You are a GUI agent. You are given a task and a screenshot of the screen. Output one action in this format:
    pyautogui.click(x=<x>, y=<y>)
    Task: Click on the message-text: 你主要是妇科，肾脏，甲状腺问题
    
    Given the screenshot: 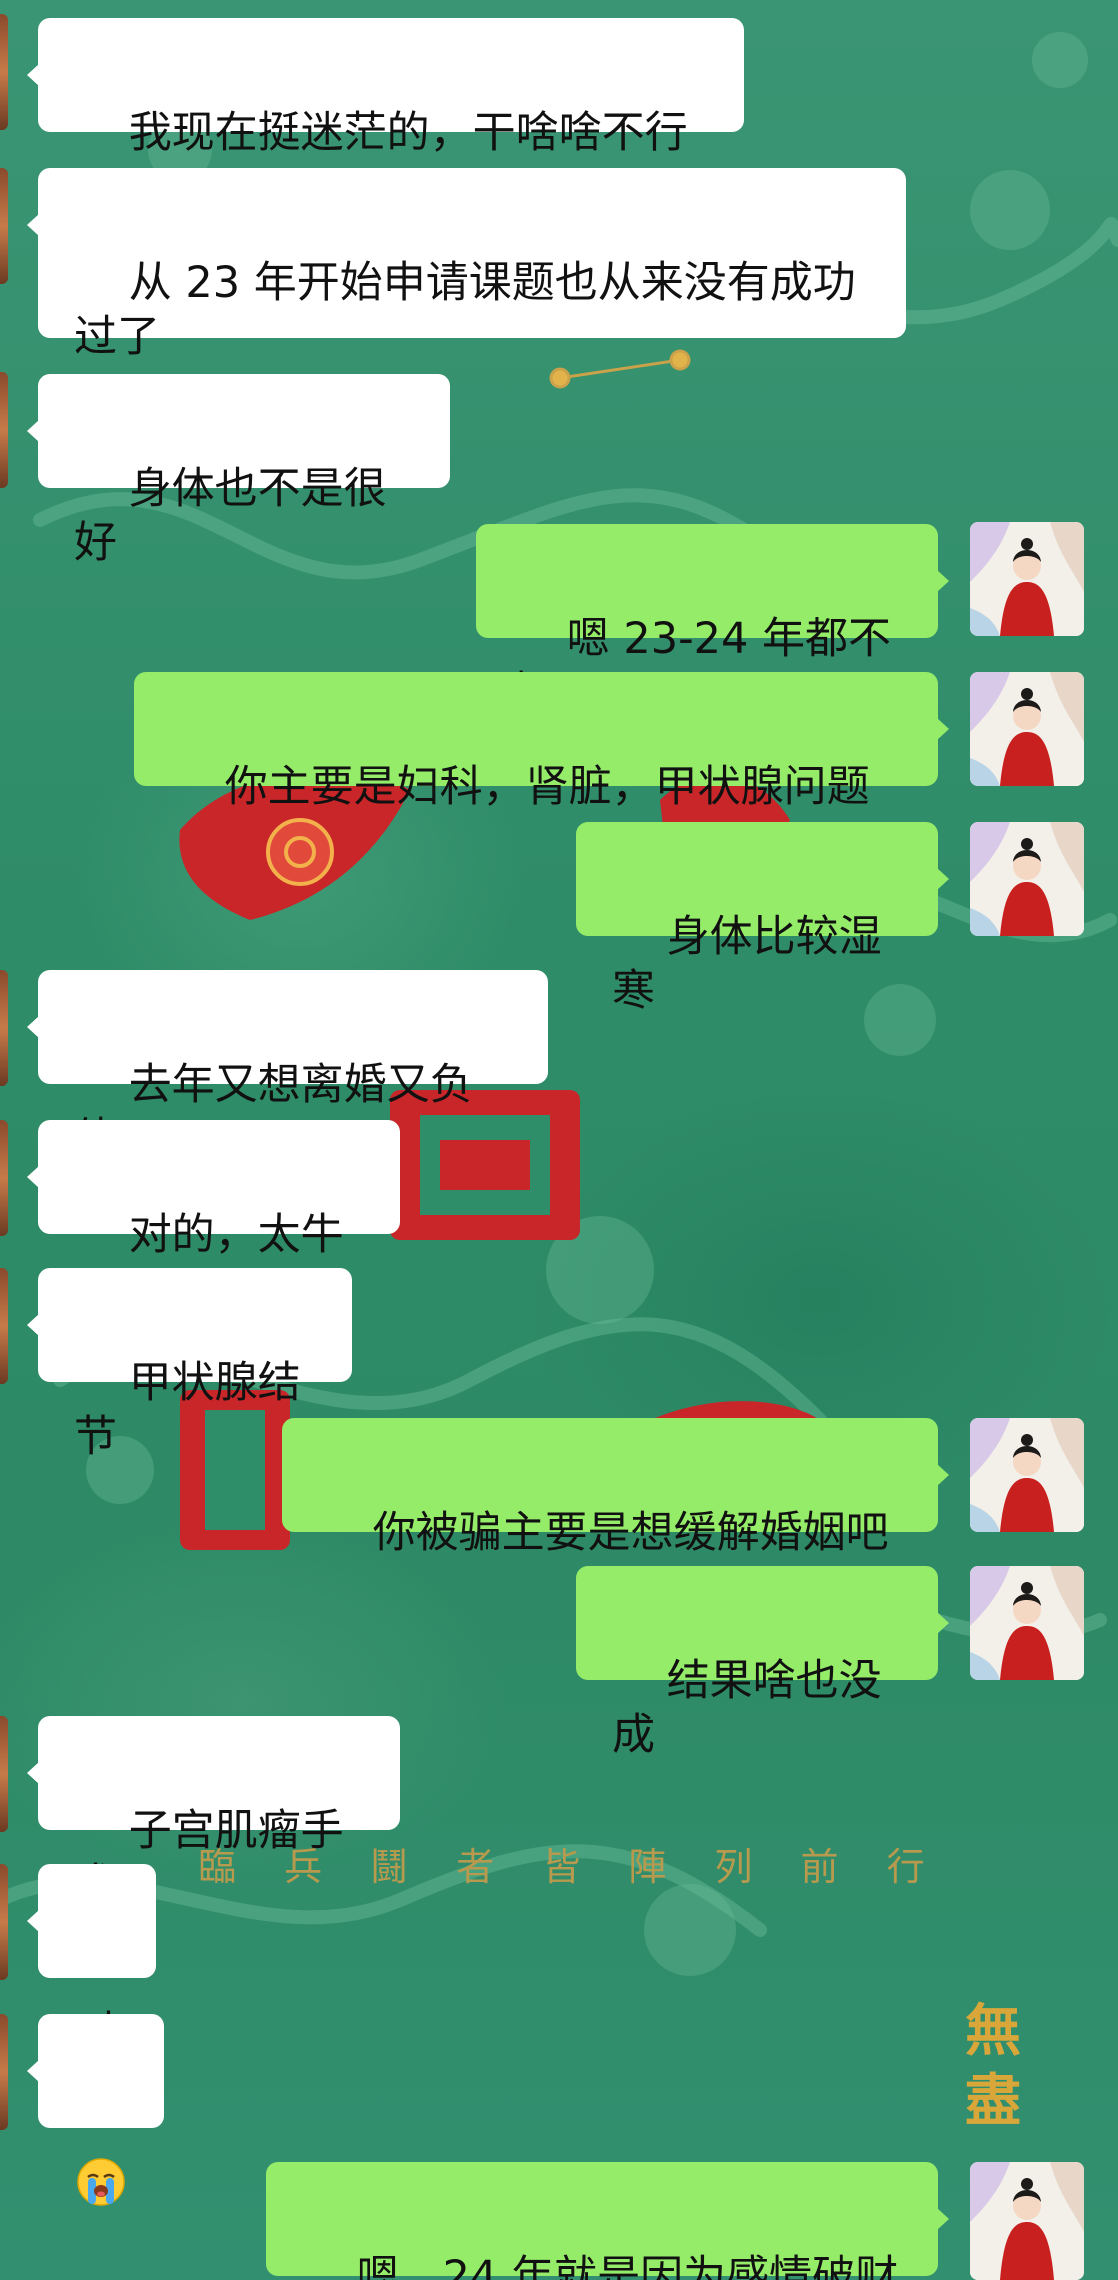 What is the action you would take?
    pyautogui.click(x=547, y=787)
    